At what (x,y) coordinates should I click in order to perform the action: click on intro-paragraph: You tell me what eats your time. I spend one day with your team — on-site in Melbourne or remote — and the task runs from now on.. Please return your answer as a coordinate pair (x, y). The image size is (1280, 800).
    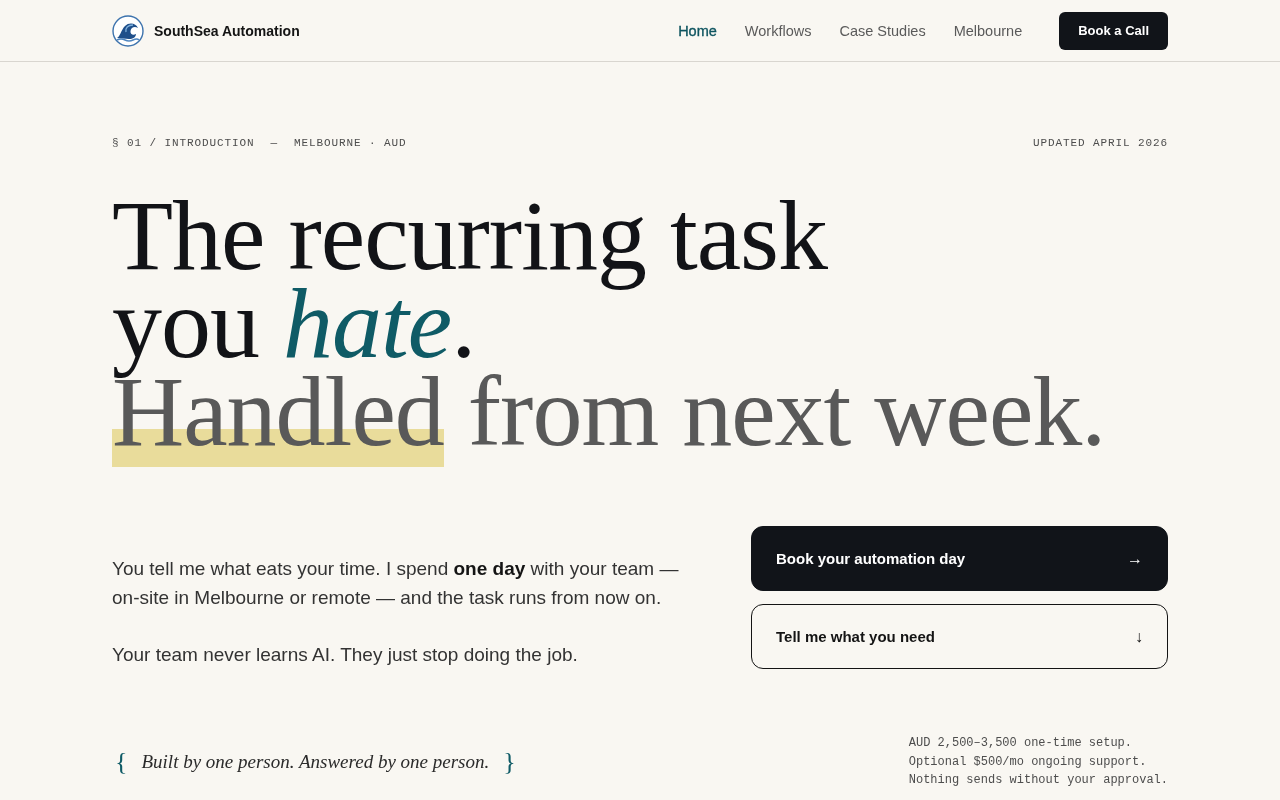
    Looking at the image, I should click on (396, 583).